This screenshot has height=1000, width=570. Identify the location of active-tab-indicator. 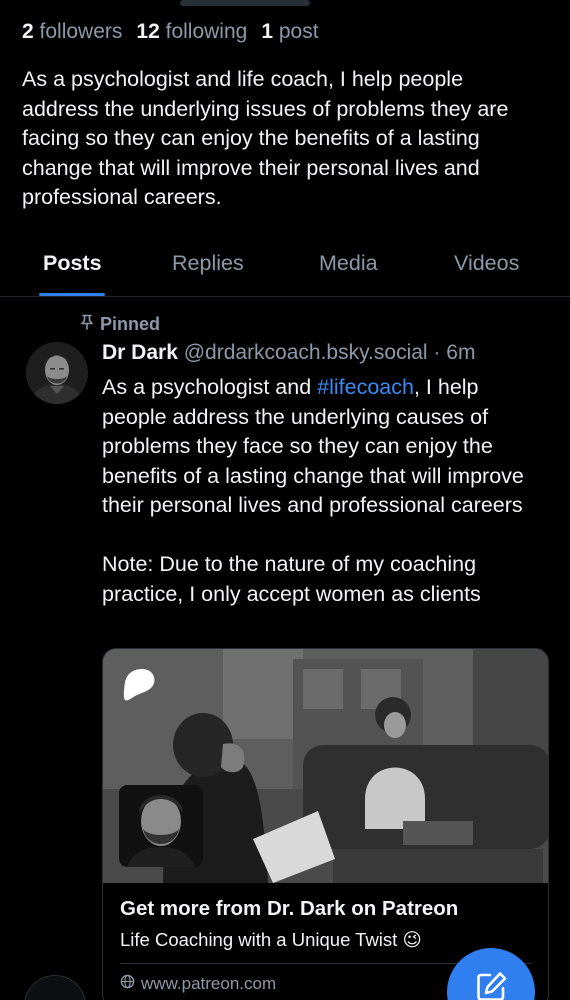
(72, 294).